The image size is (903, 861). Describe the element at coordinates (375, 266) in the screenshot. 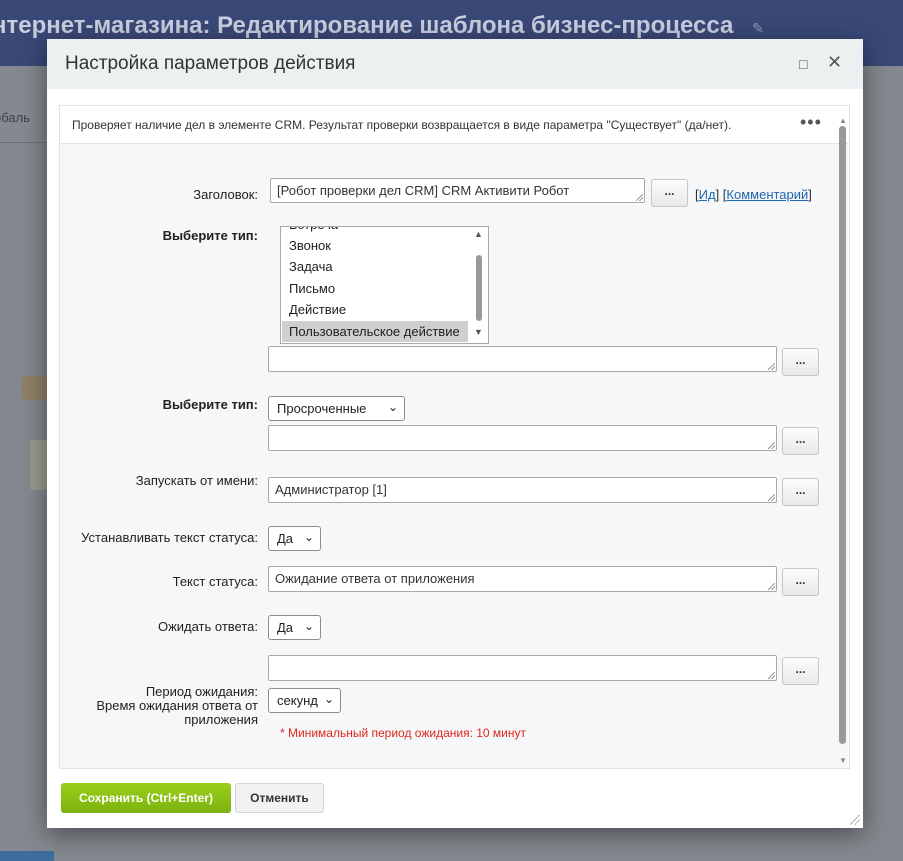

I see `list-item: Задача` at that location.